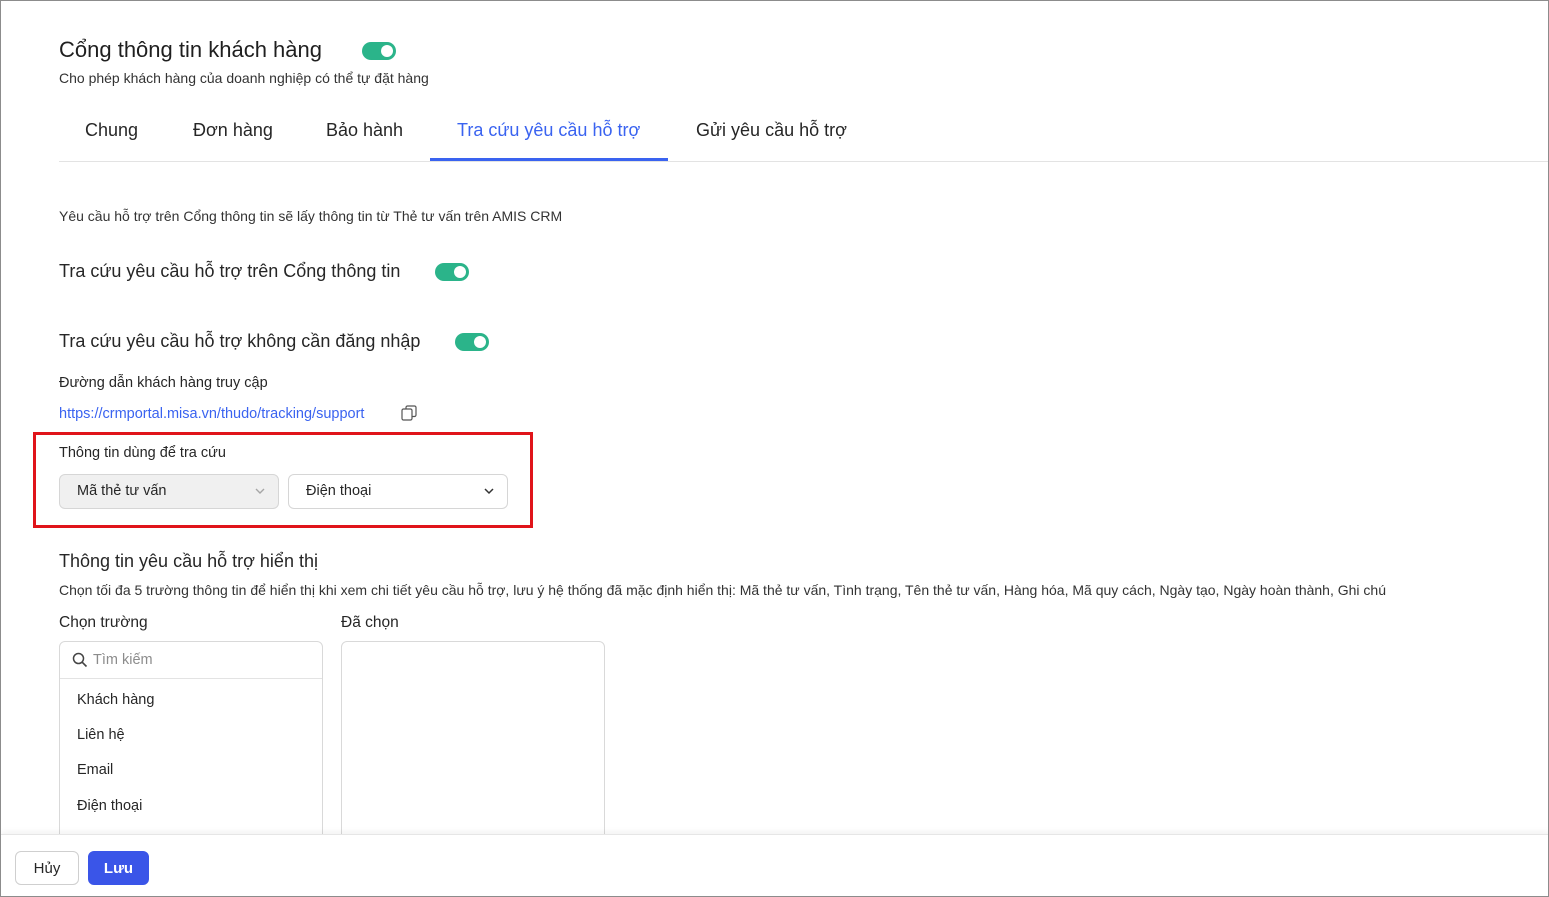 The image size is (1549, 897). Describe the element at coordinates (95, 770) in the screenshot. I see `field-item-email: Email` at that location.